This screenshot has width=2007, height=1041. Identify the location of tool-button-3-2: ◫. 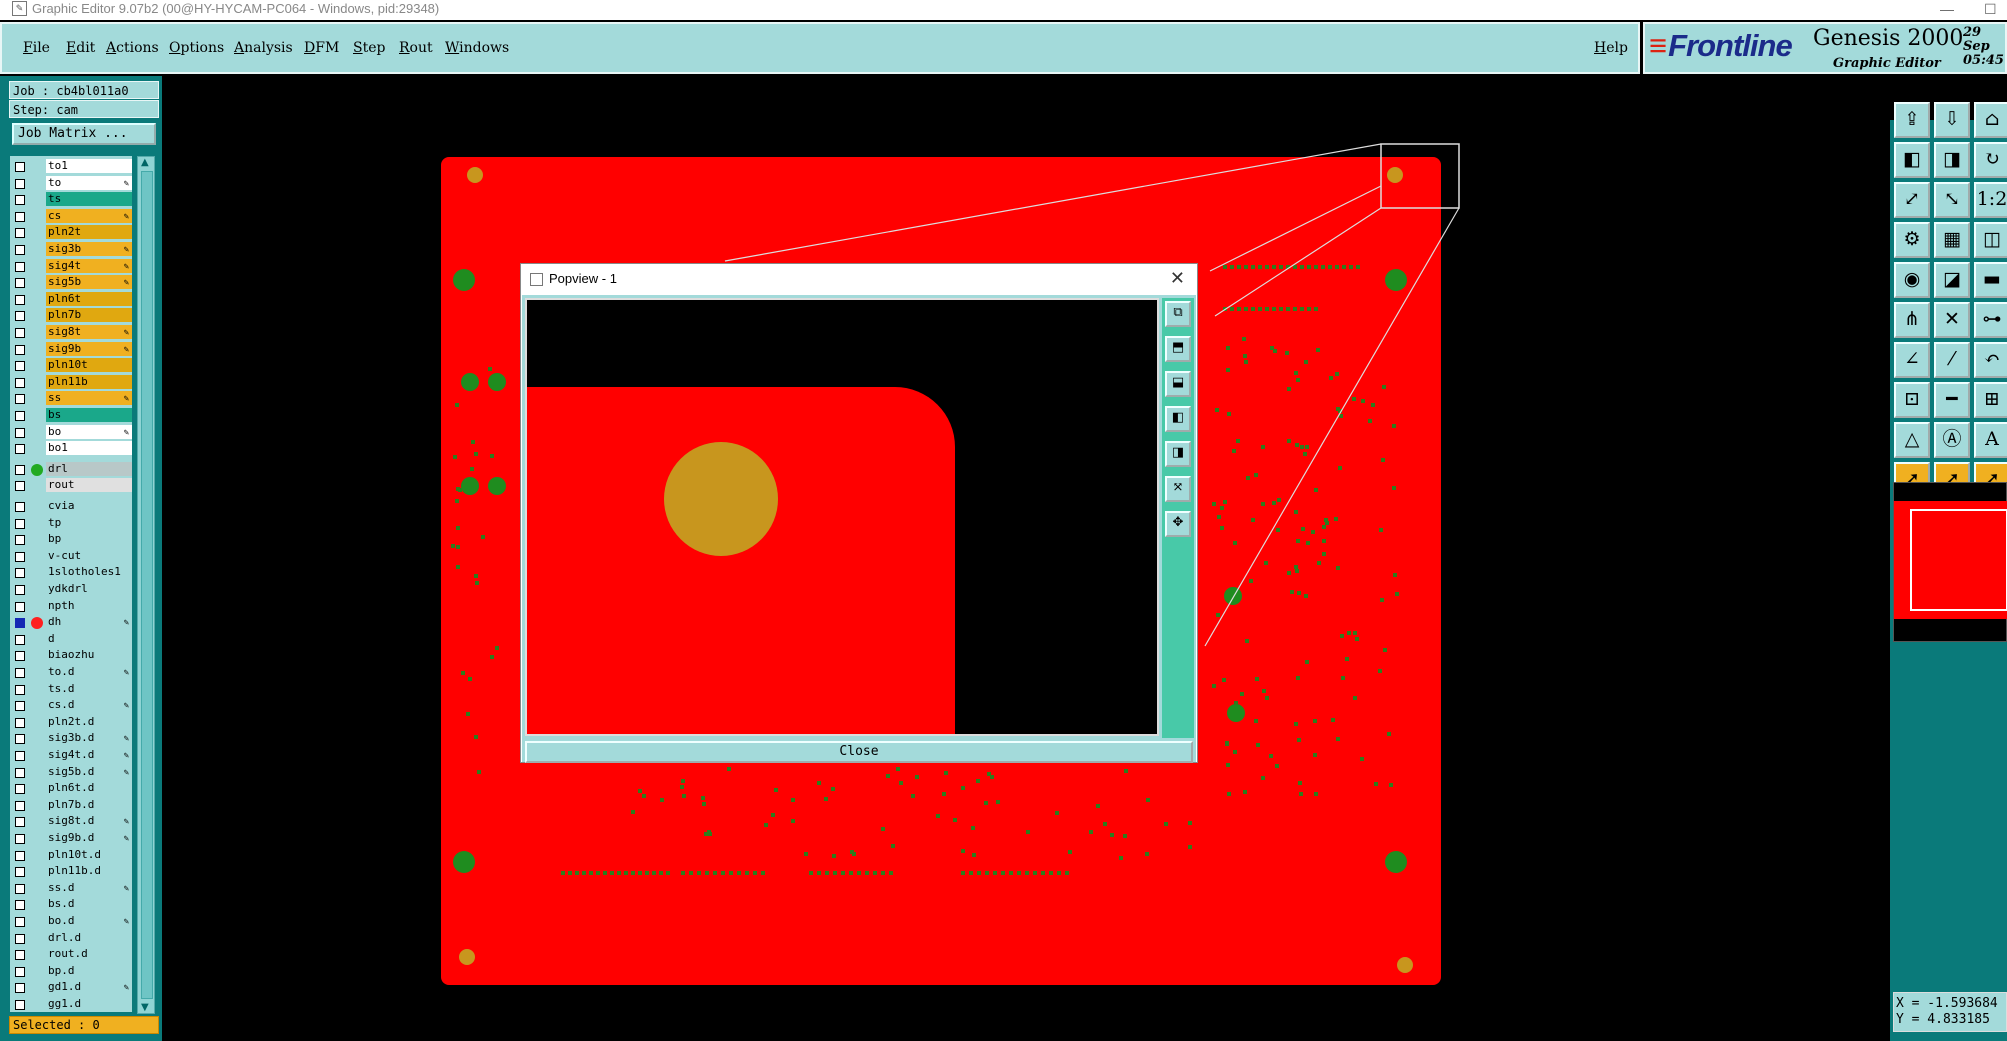
(1990, 240).